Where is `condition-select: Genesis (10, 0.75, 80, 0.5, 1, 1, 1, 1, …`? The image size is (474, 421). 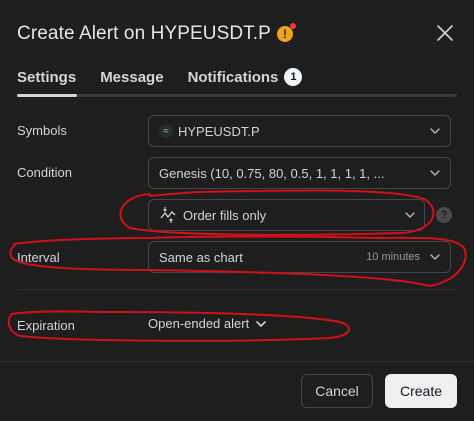 condition-select: Genesis (10, 0.75, 80, 0.5, 1, 1, 1, 1, … is located at coordinates (299, 173).